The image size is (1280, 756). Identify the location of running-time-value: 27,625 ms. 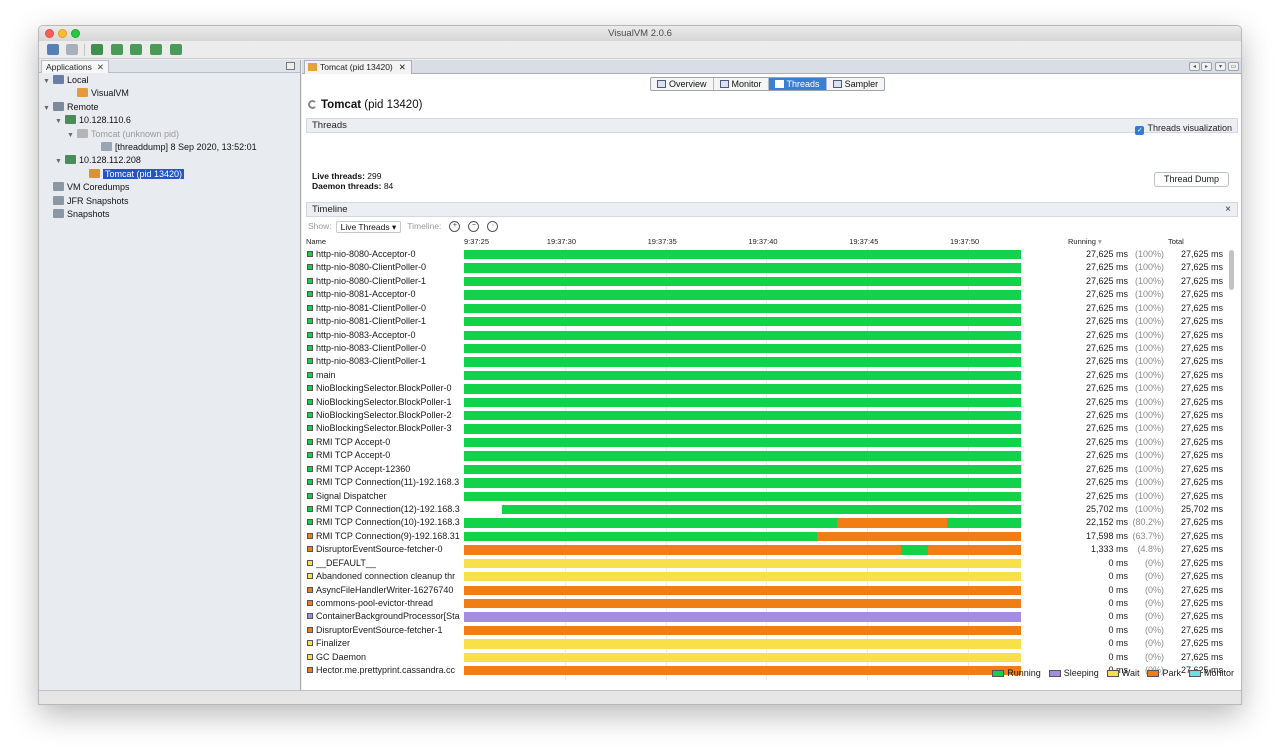
(1106, 401).